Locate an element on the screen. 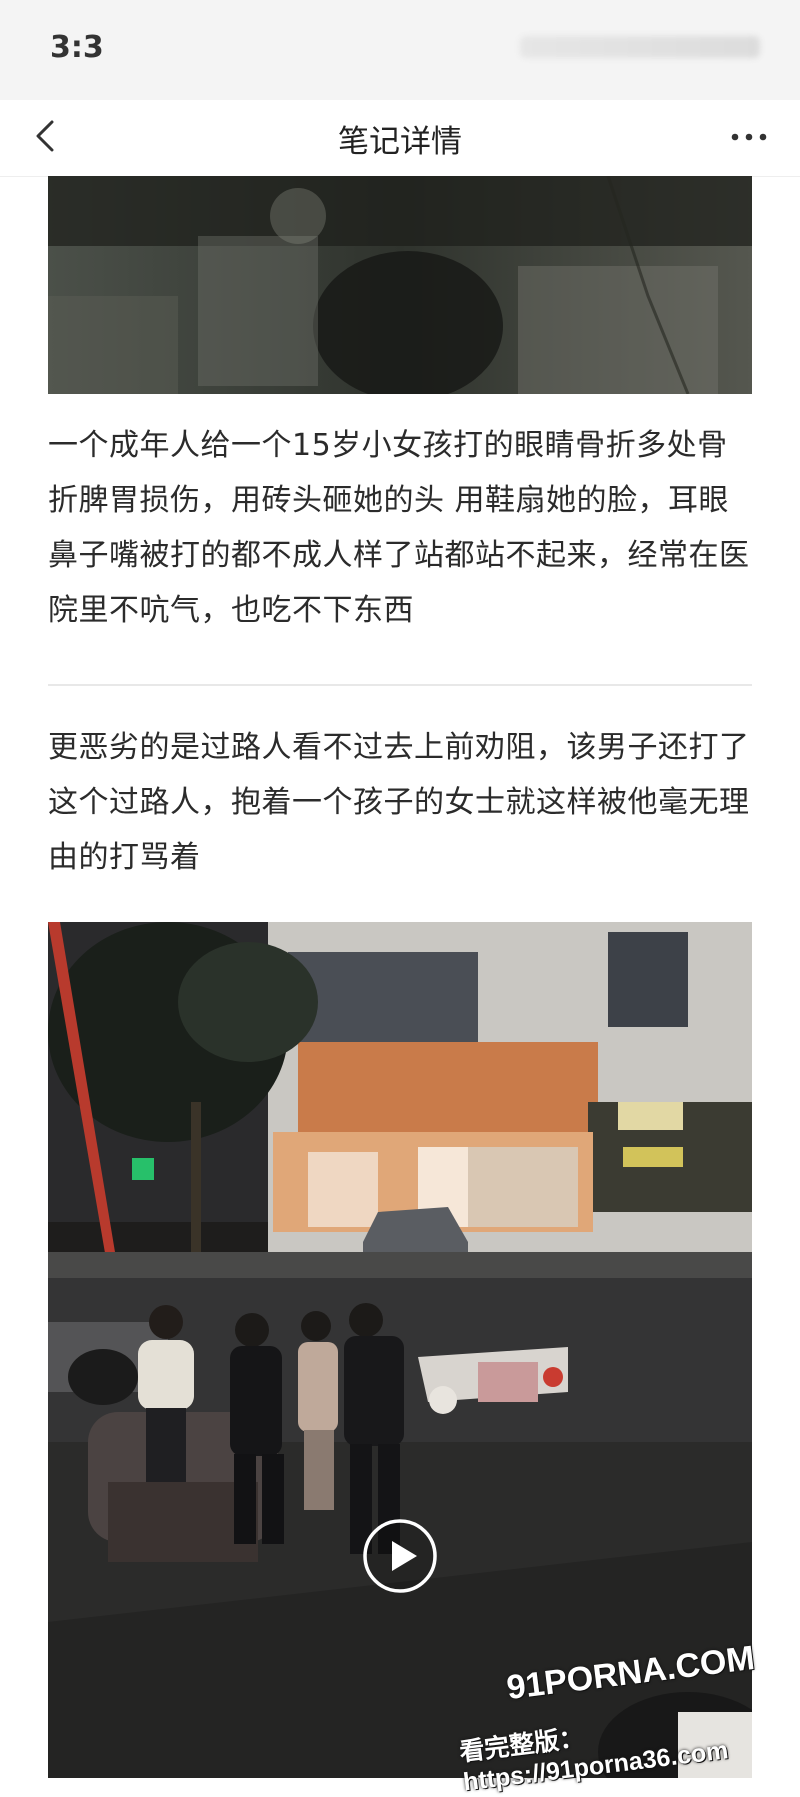  post-image-top is located at coordinates (400, 285).